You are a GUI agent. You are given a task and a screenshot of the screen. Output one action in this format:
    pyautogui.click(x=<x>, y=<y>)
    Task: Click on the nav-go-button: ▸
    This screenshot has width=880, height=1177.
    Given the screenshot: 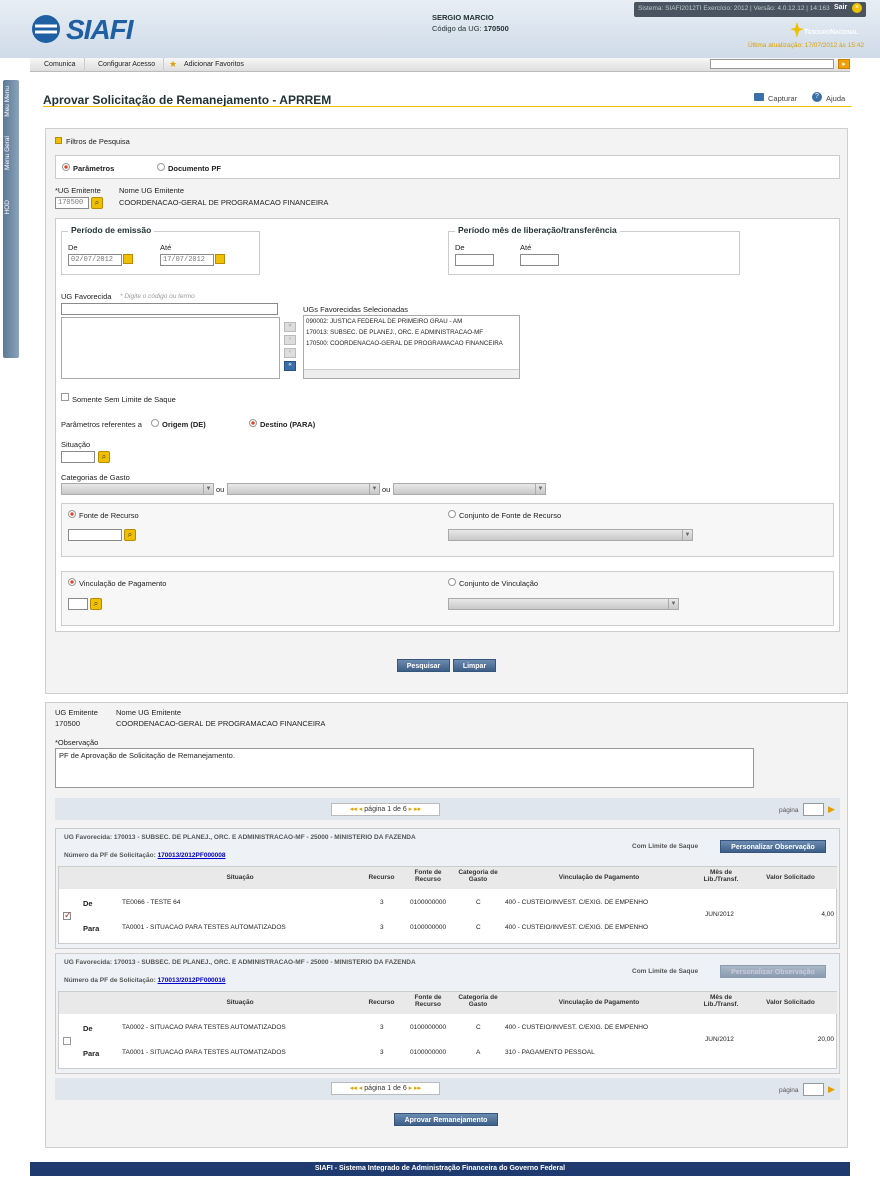 What is the action you would take?
    pyautogui.click(x=844, y=64)
    